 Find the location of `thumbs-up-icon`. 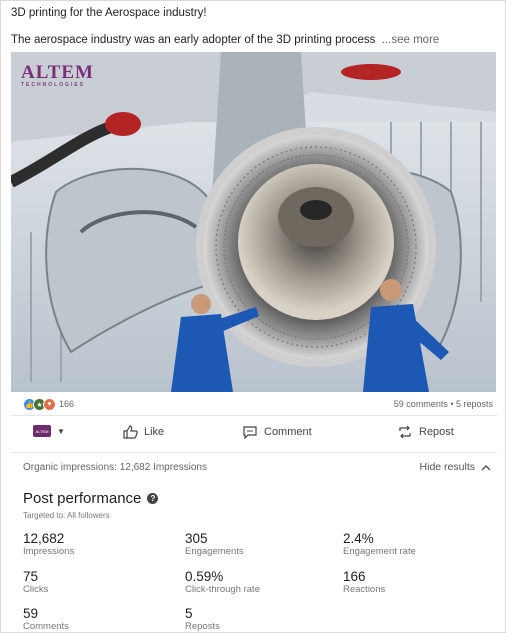

thumbs-up-icon is located at coordinates (130, 432).